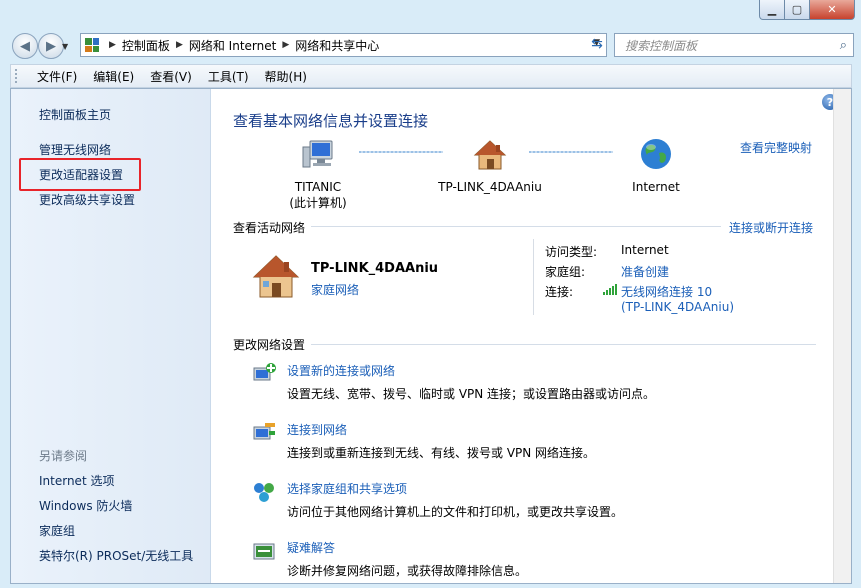  I want to click on search-box: 搜索控制面板 ⌕, so click(734, 45).